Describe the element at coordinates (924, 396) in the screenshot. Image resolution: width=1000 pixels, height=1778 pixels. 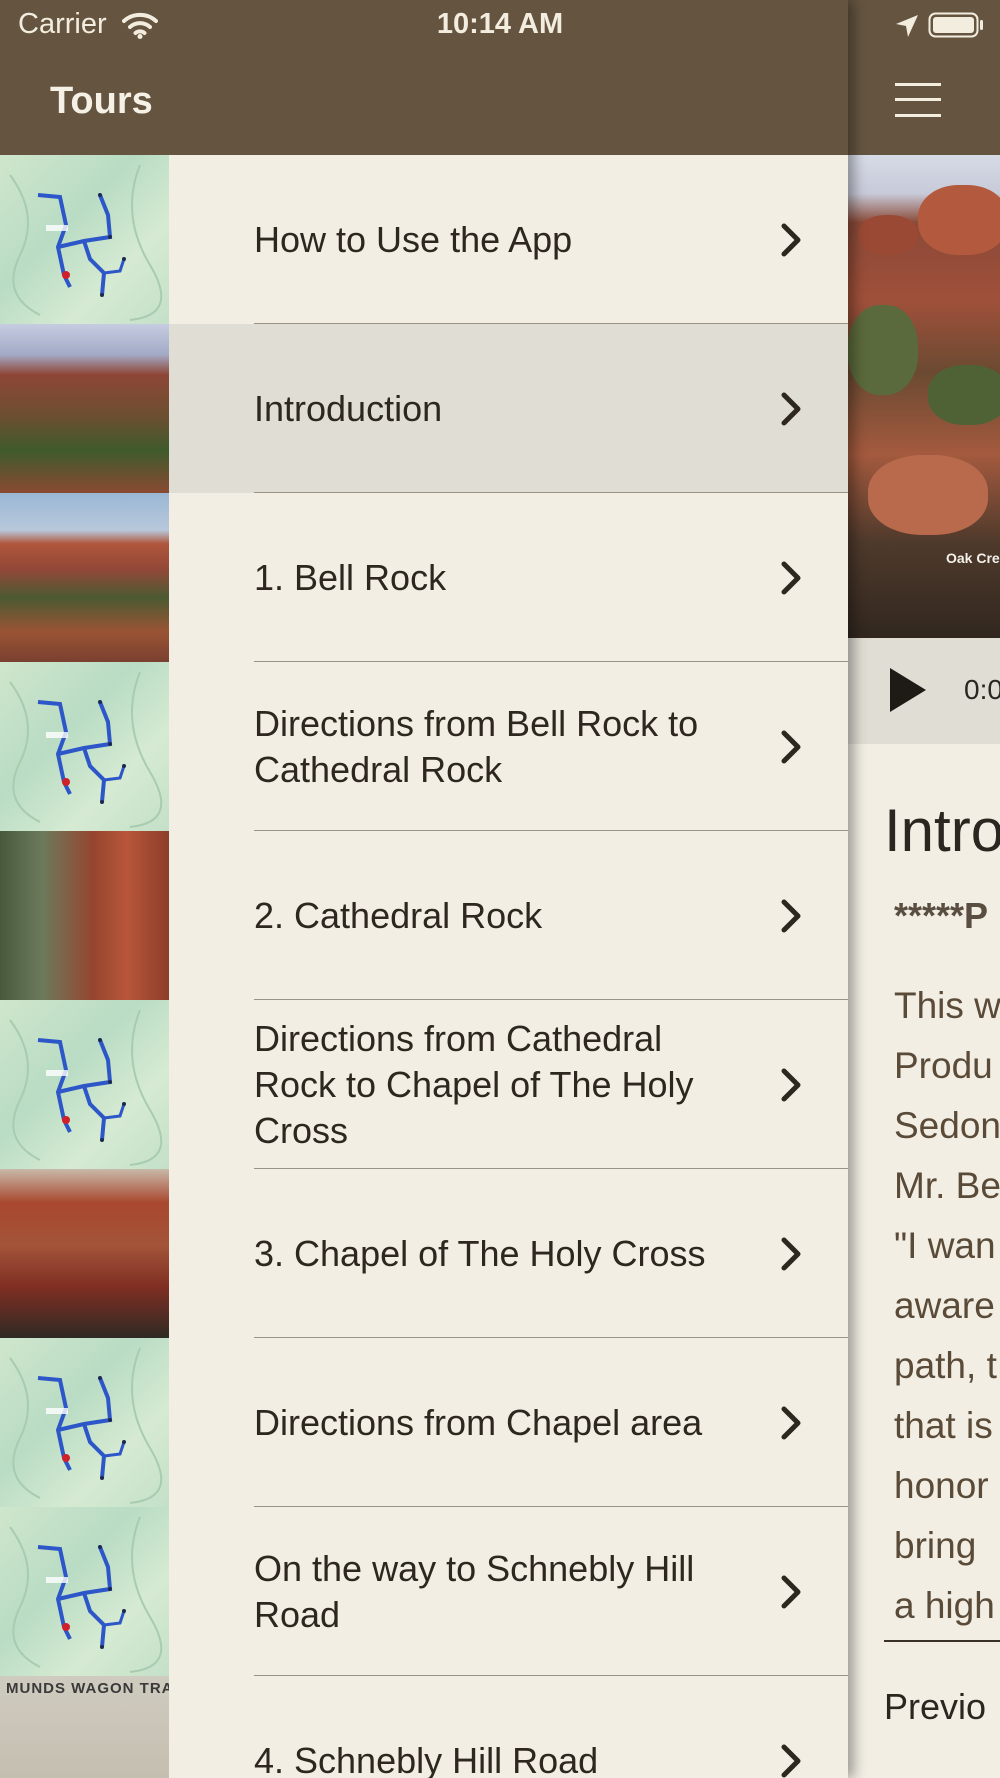
I see `tour-hero-image: Oak Cre` at that location.